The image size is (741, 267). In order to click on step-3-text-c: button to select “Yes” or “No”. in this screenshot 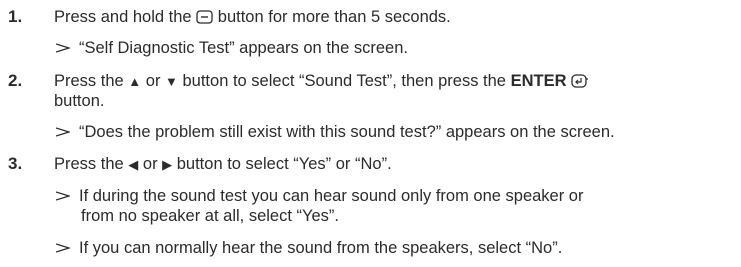, I will do `click(284, 164)`.